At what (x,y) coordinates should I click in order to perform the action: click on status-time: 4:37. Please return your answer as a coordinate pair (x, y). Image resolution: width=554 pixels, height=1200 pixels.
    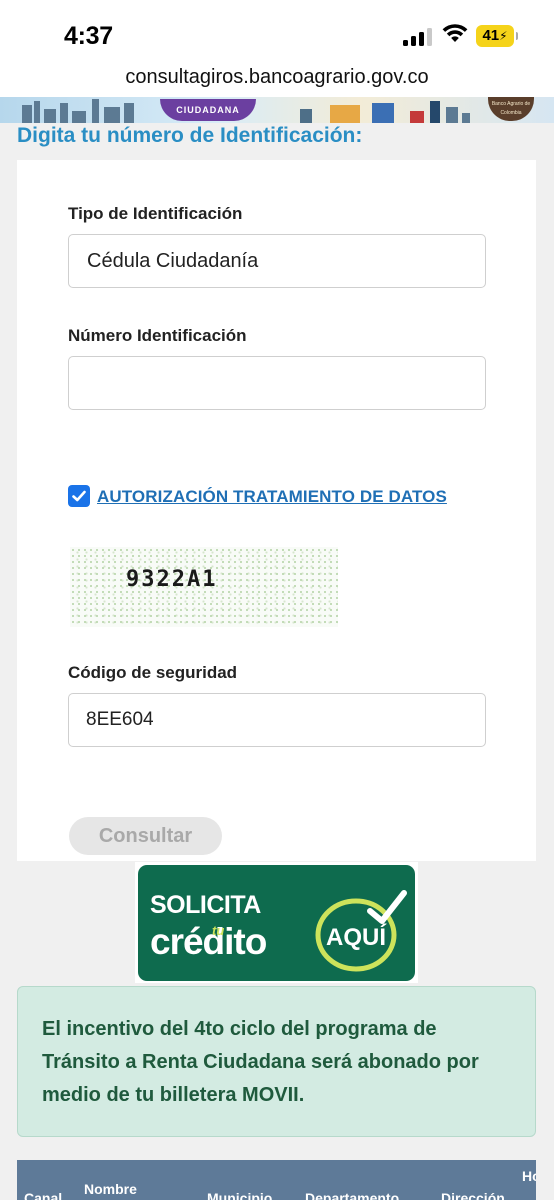
    Looking at the image, I should click on (88, 36).